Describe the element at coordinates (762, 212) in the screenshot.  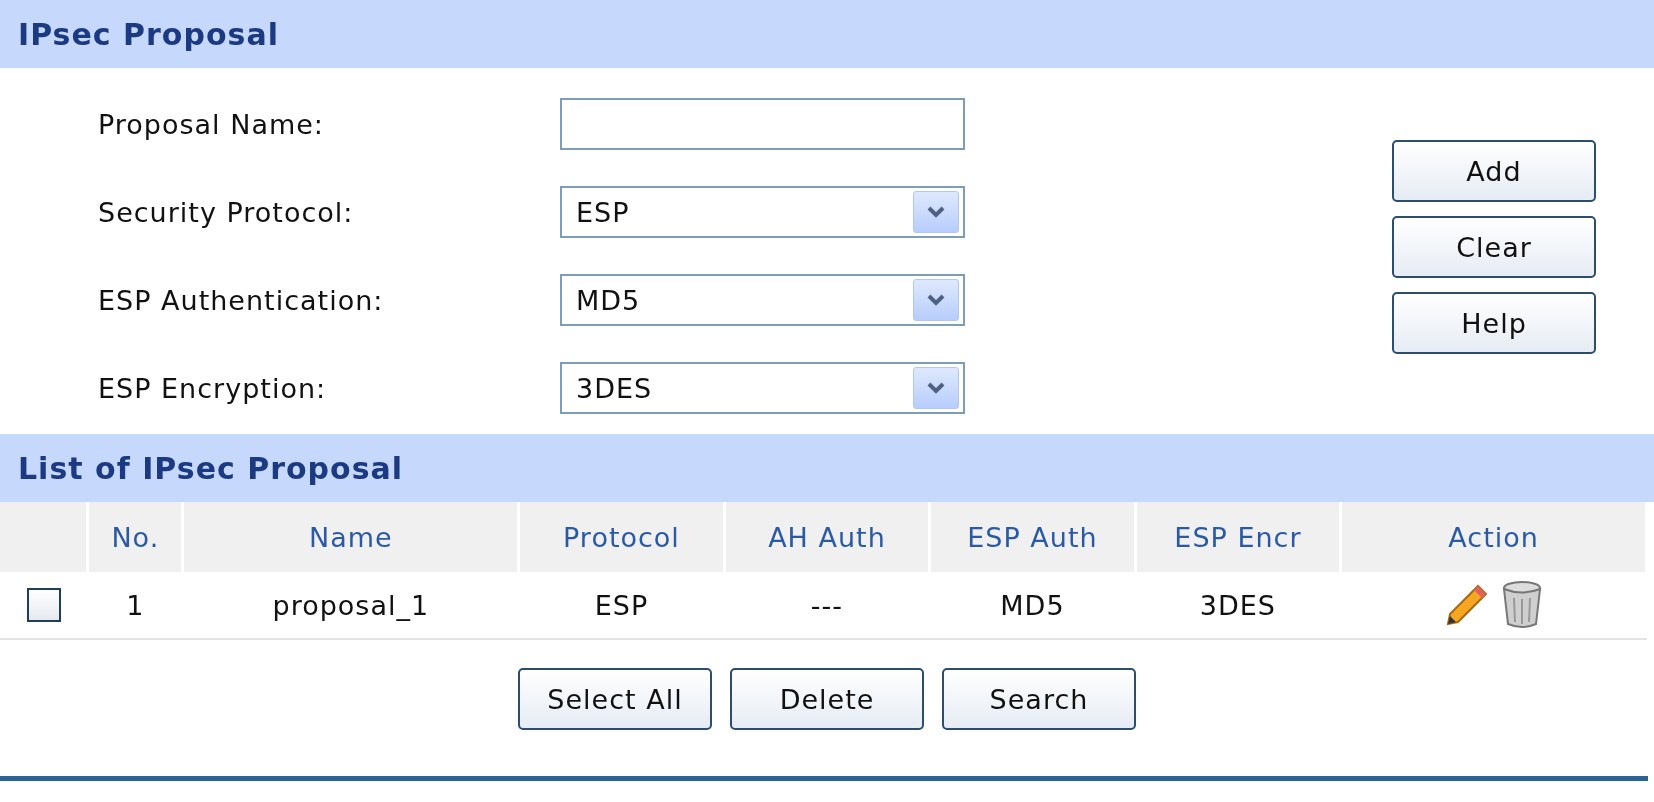
I see `dropdown: ESP` at that location.